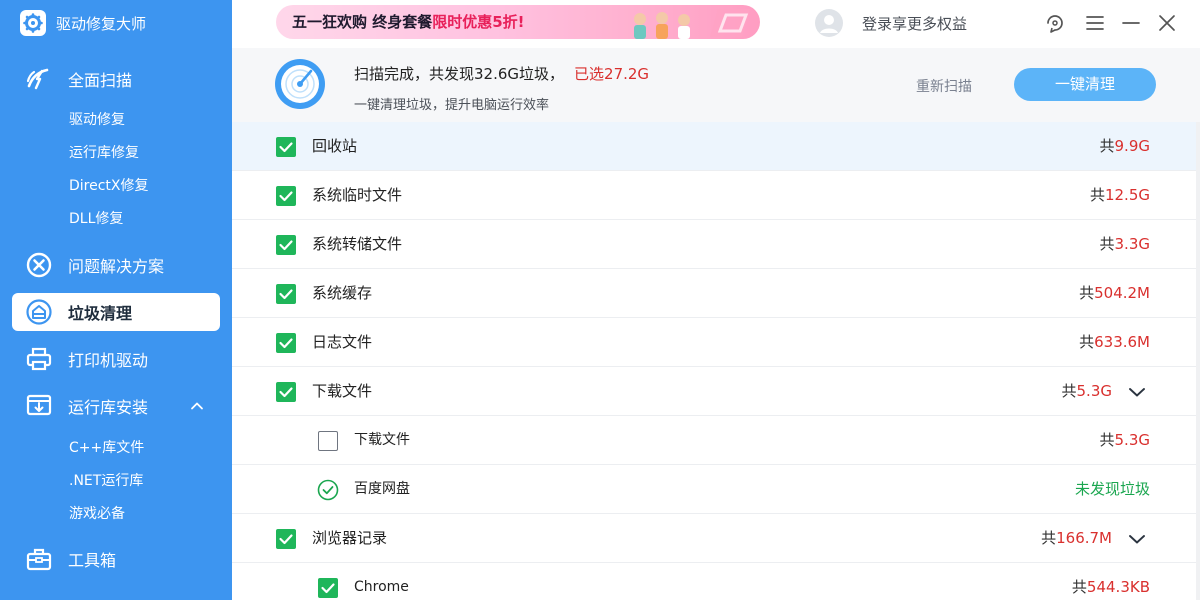  What do you see at coordinates (92, 560) in the screenshot?
I see `sidebar-item-label: 工具箱` at bounding box center [92, 560].